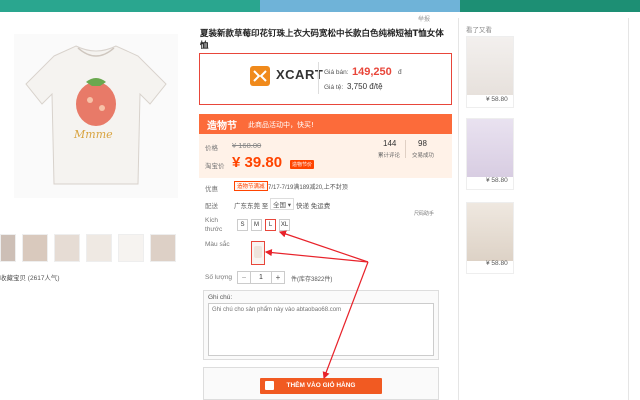  What do you see at coordinates (424, 213) in the screenshot?
I see `size-helper-link: 尺码助手` at bounding box center [424, 213].